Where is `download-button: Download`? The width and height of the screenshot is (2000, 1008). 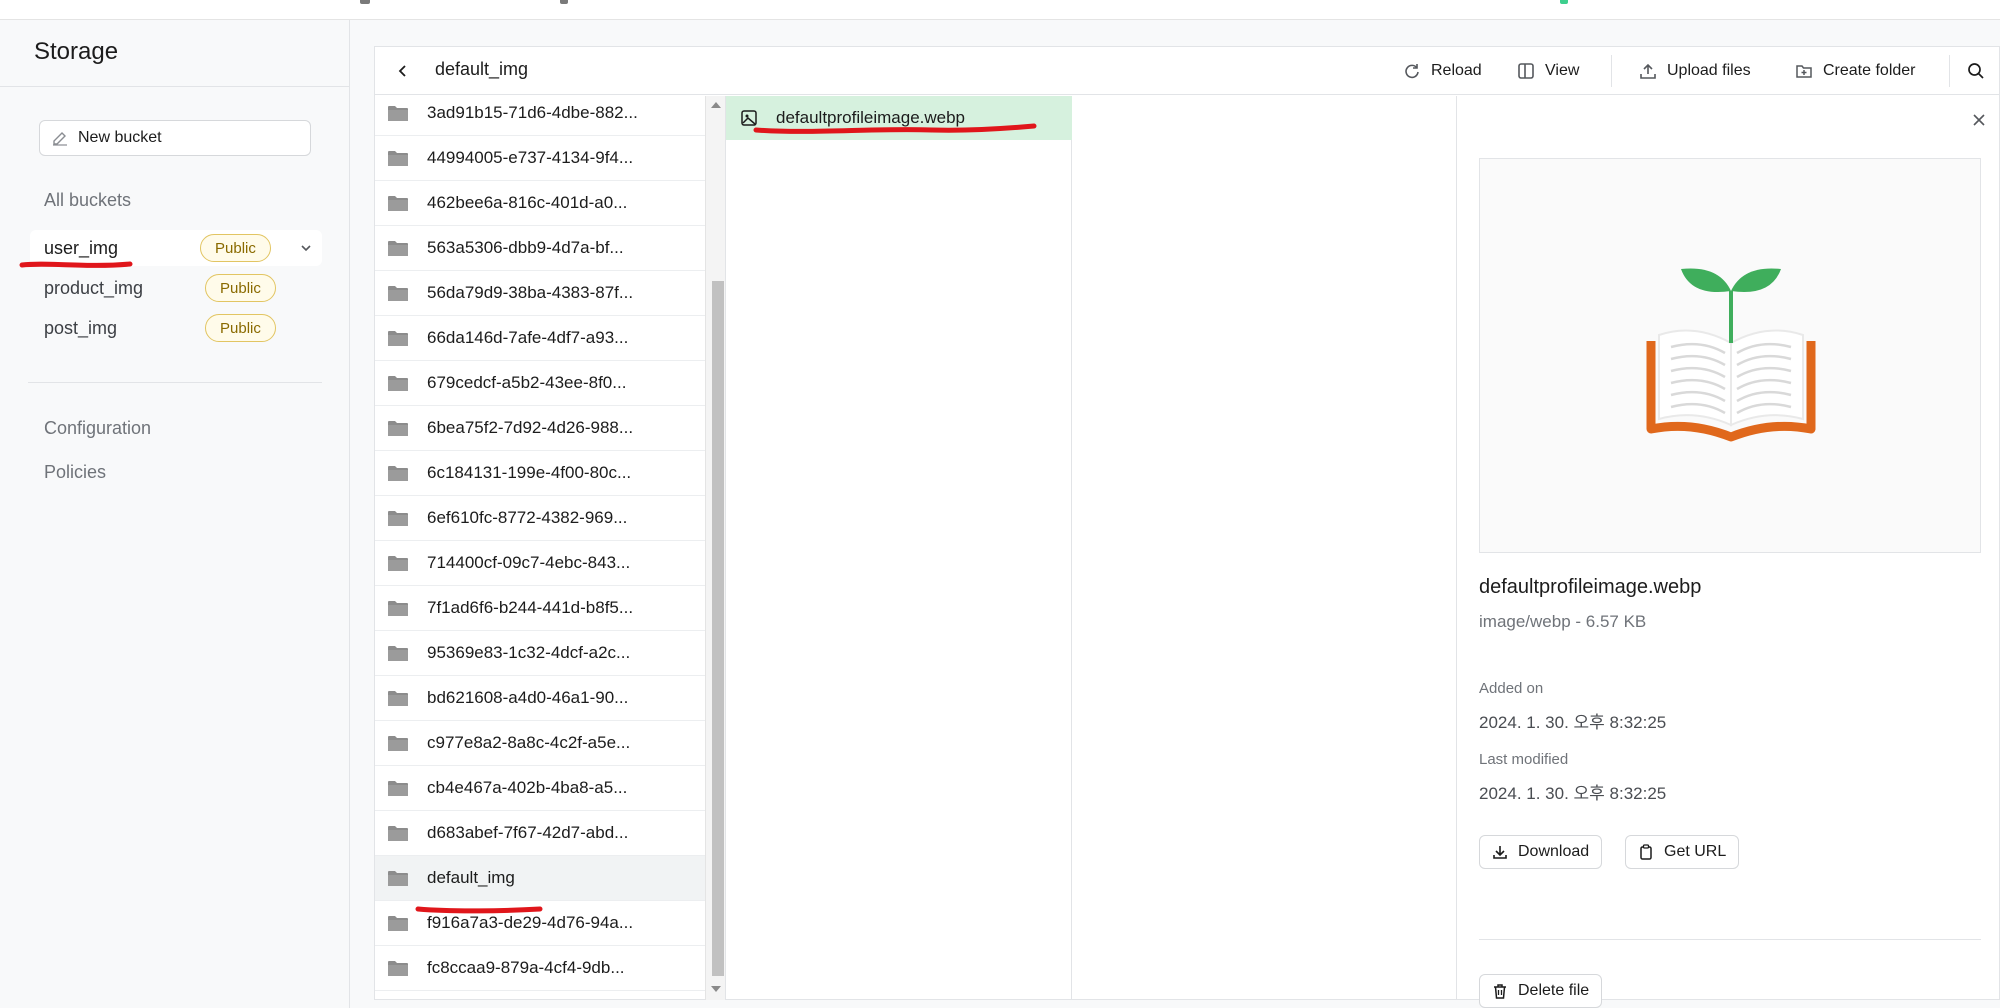
download-button: Download is located at coordinates (1541, 852).